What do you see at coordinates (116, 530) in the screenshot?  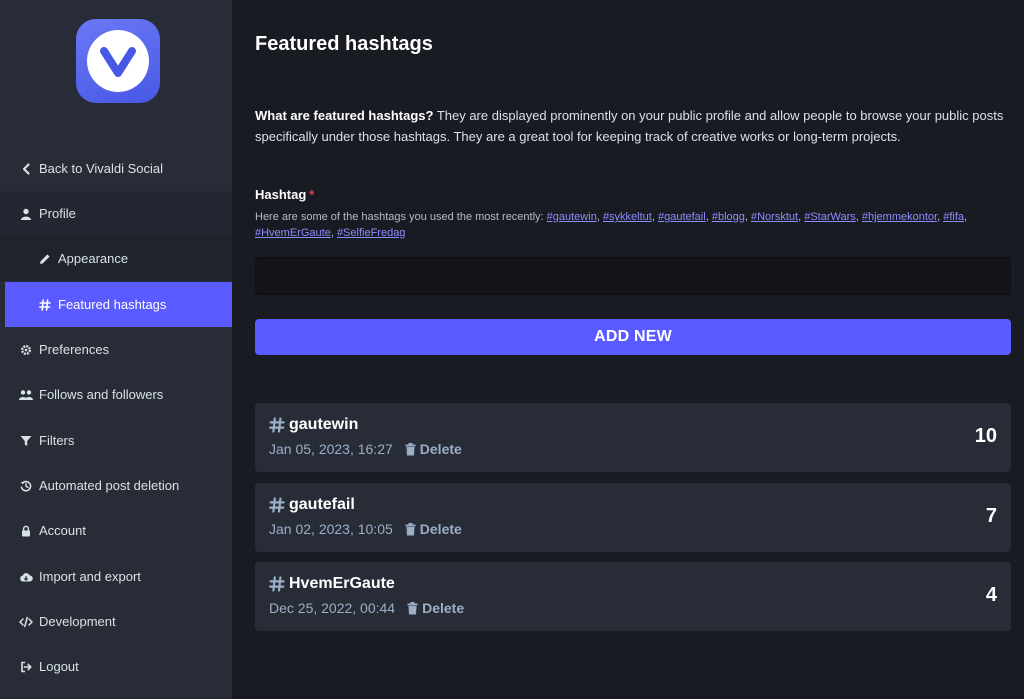 I see `sidebar-item-account: Account` at bounding box center [116, 530].